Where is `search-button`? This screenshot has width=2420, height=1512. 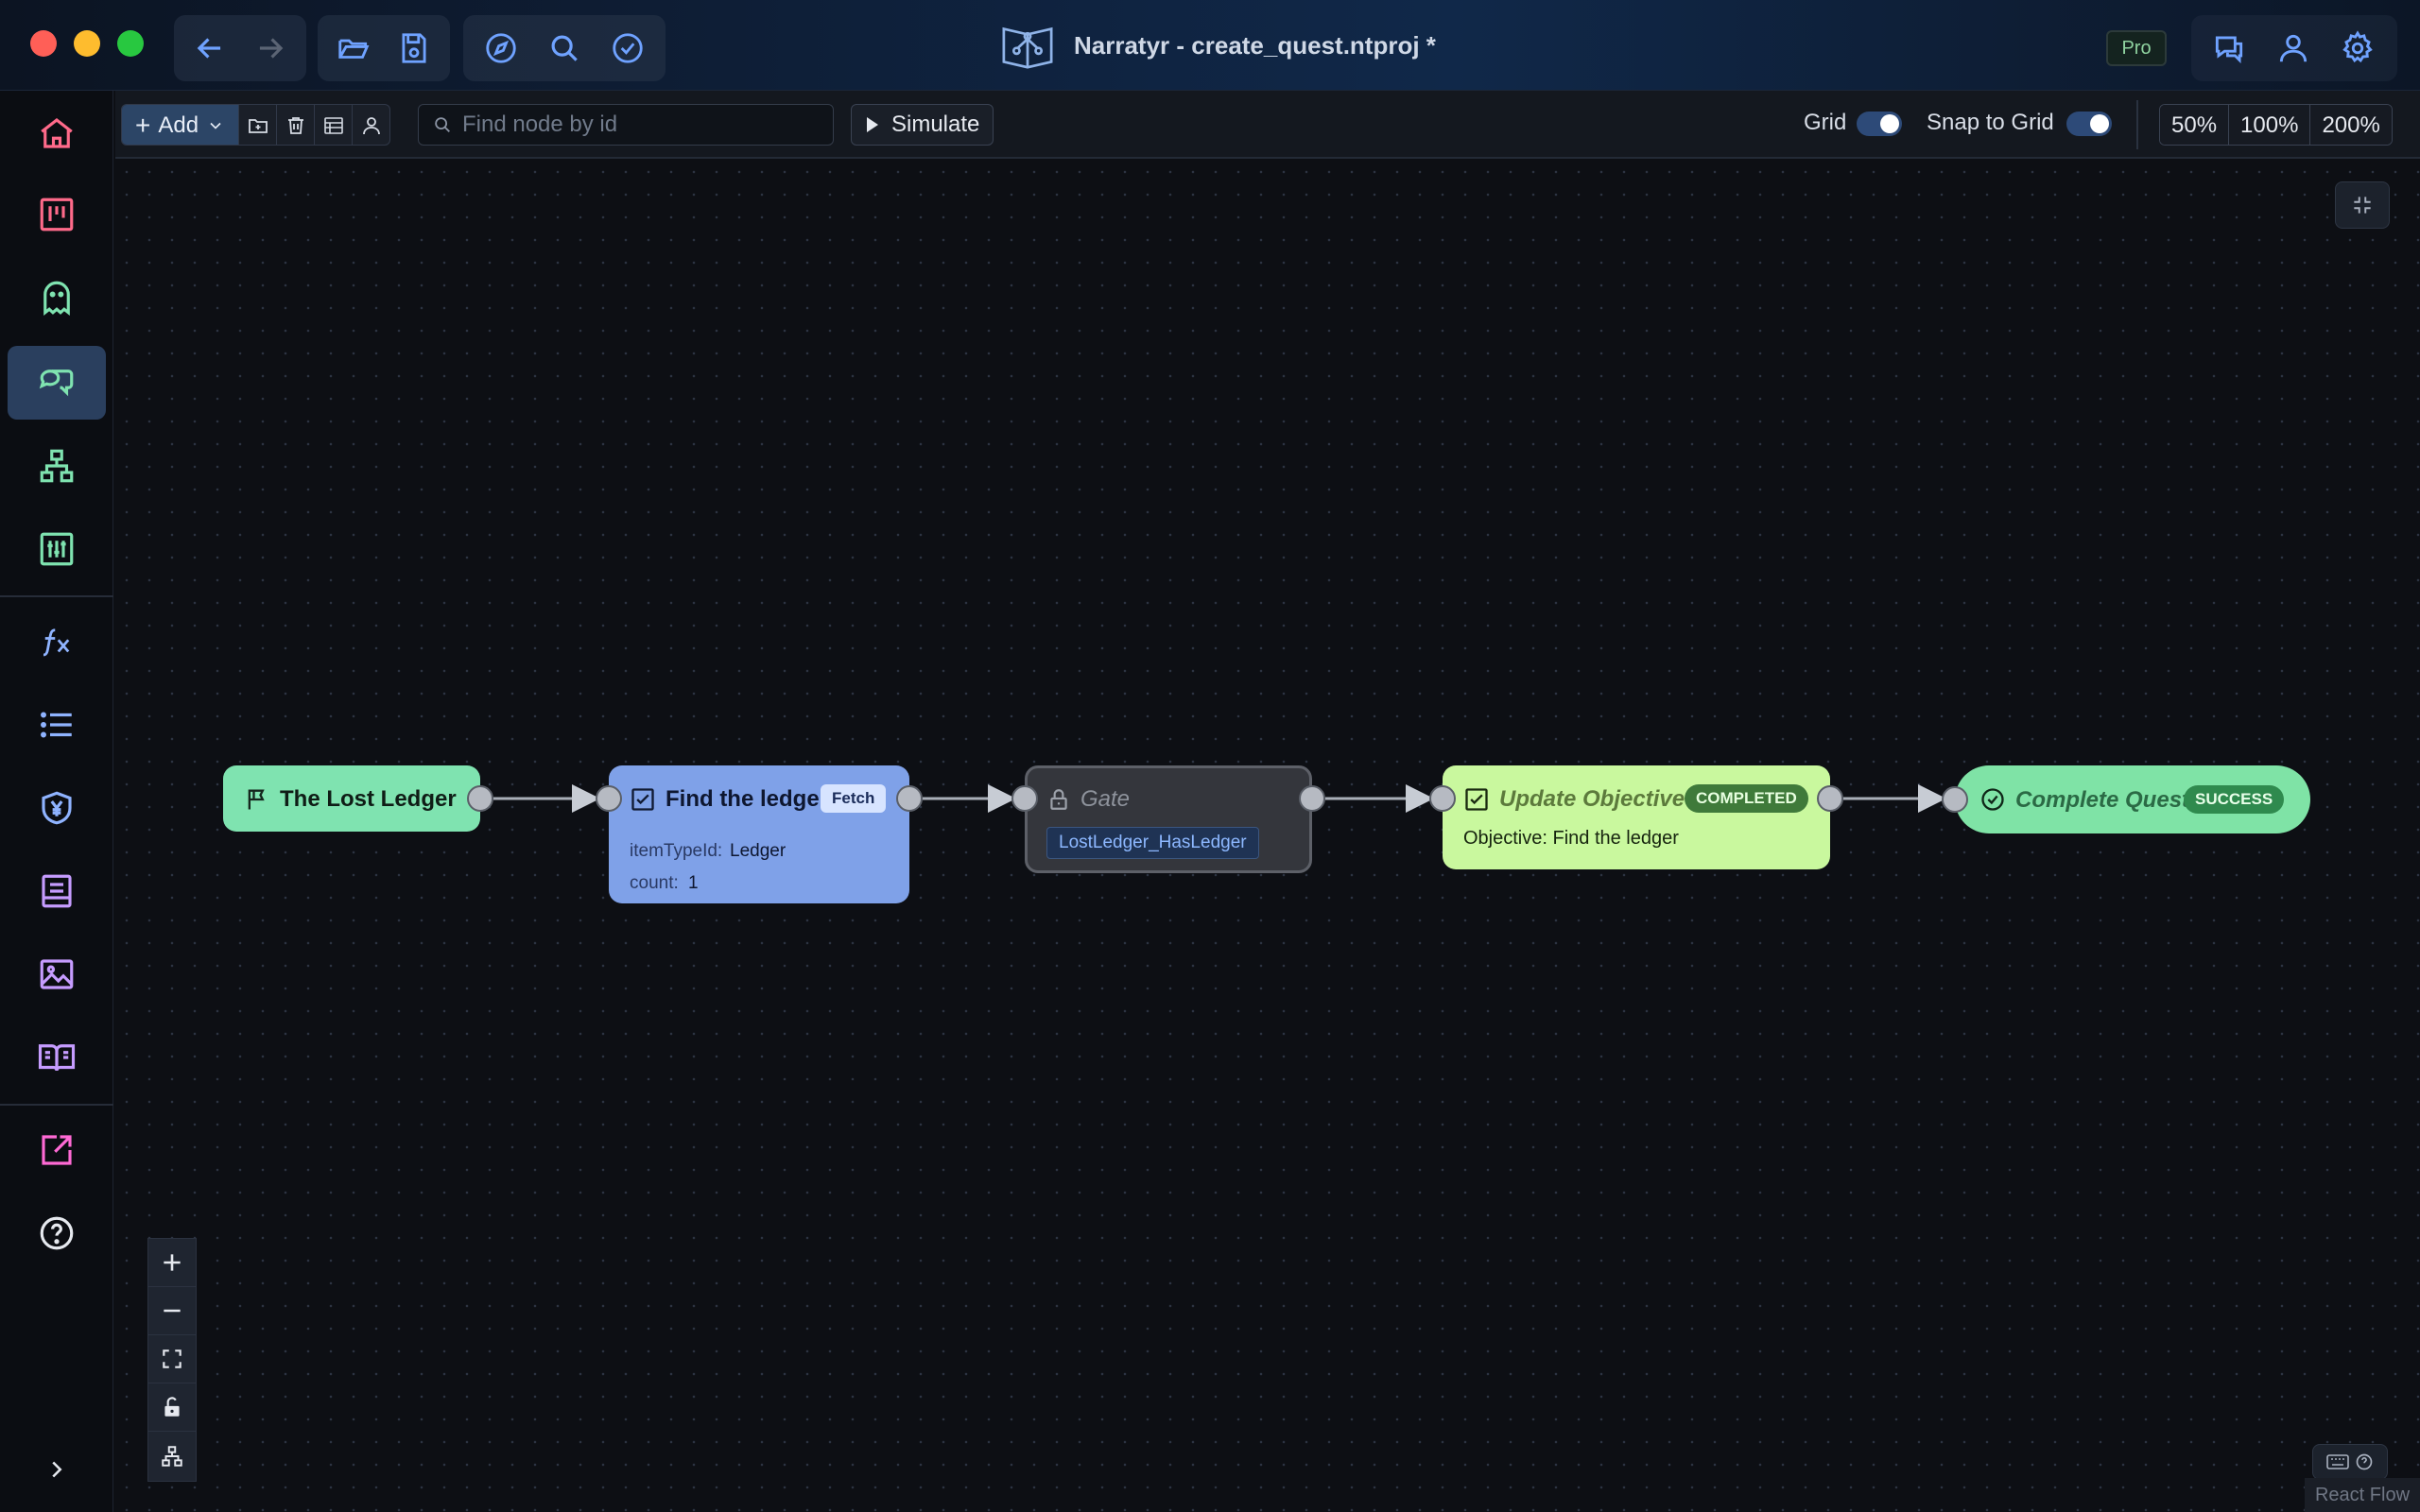
search-button is located at coordinates (564, 48).